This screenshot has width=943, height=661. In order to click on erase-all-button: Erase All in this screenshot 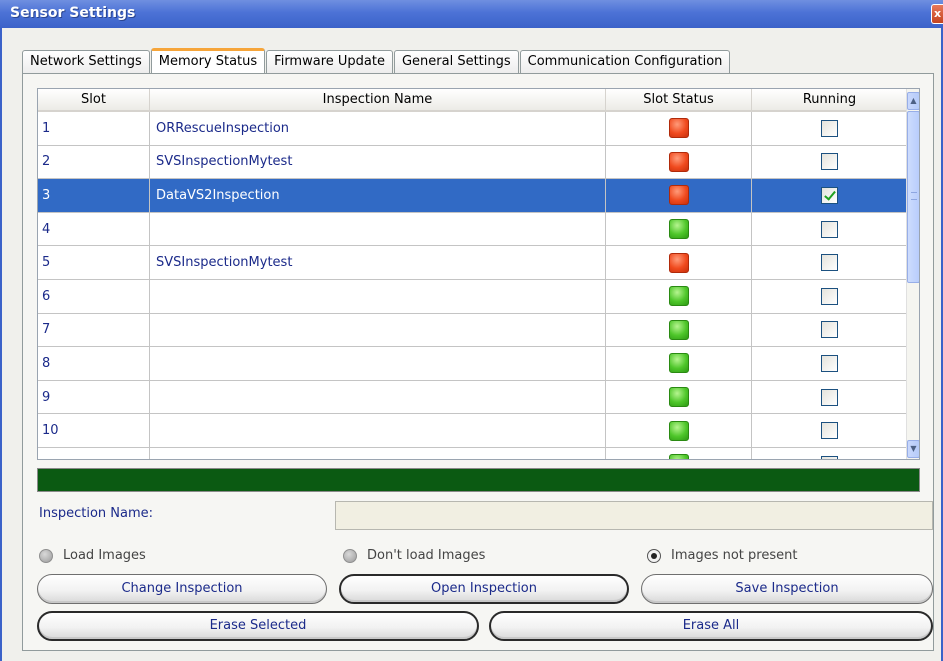, I will do `click(711, 626)`.